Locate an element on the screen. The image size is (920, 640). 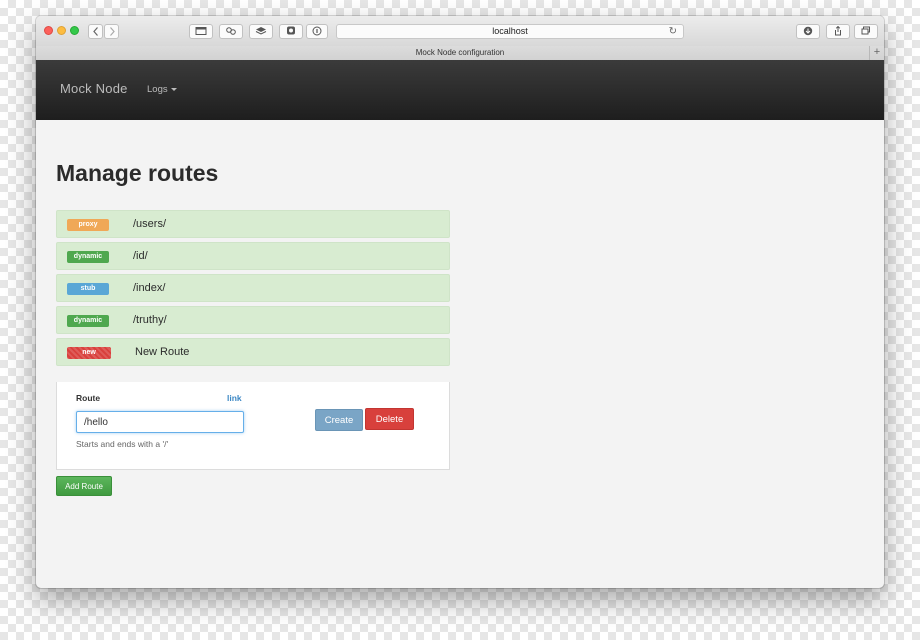
sidebar-button is located at coordinates (201, 31).